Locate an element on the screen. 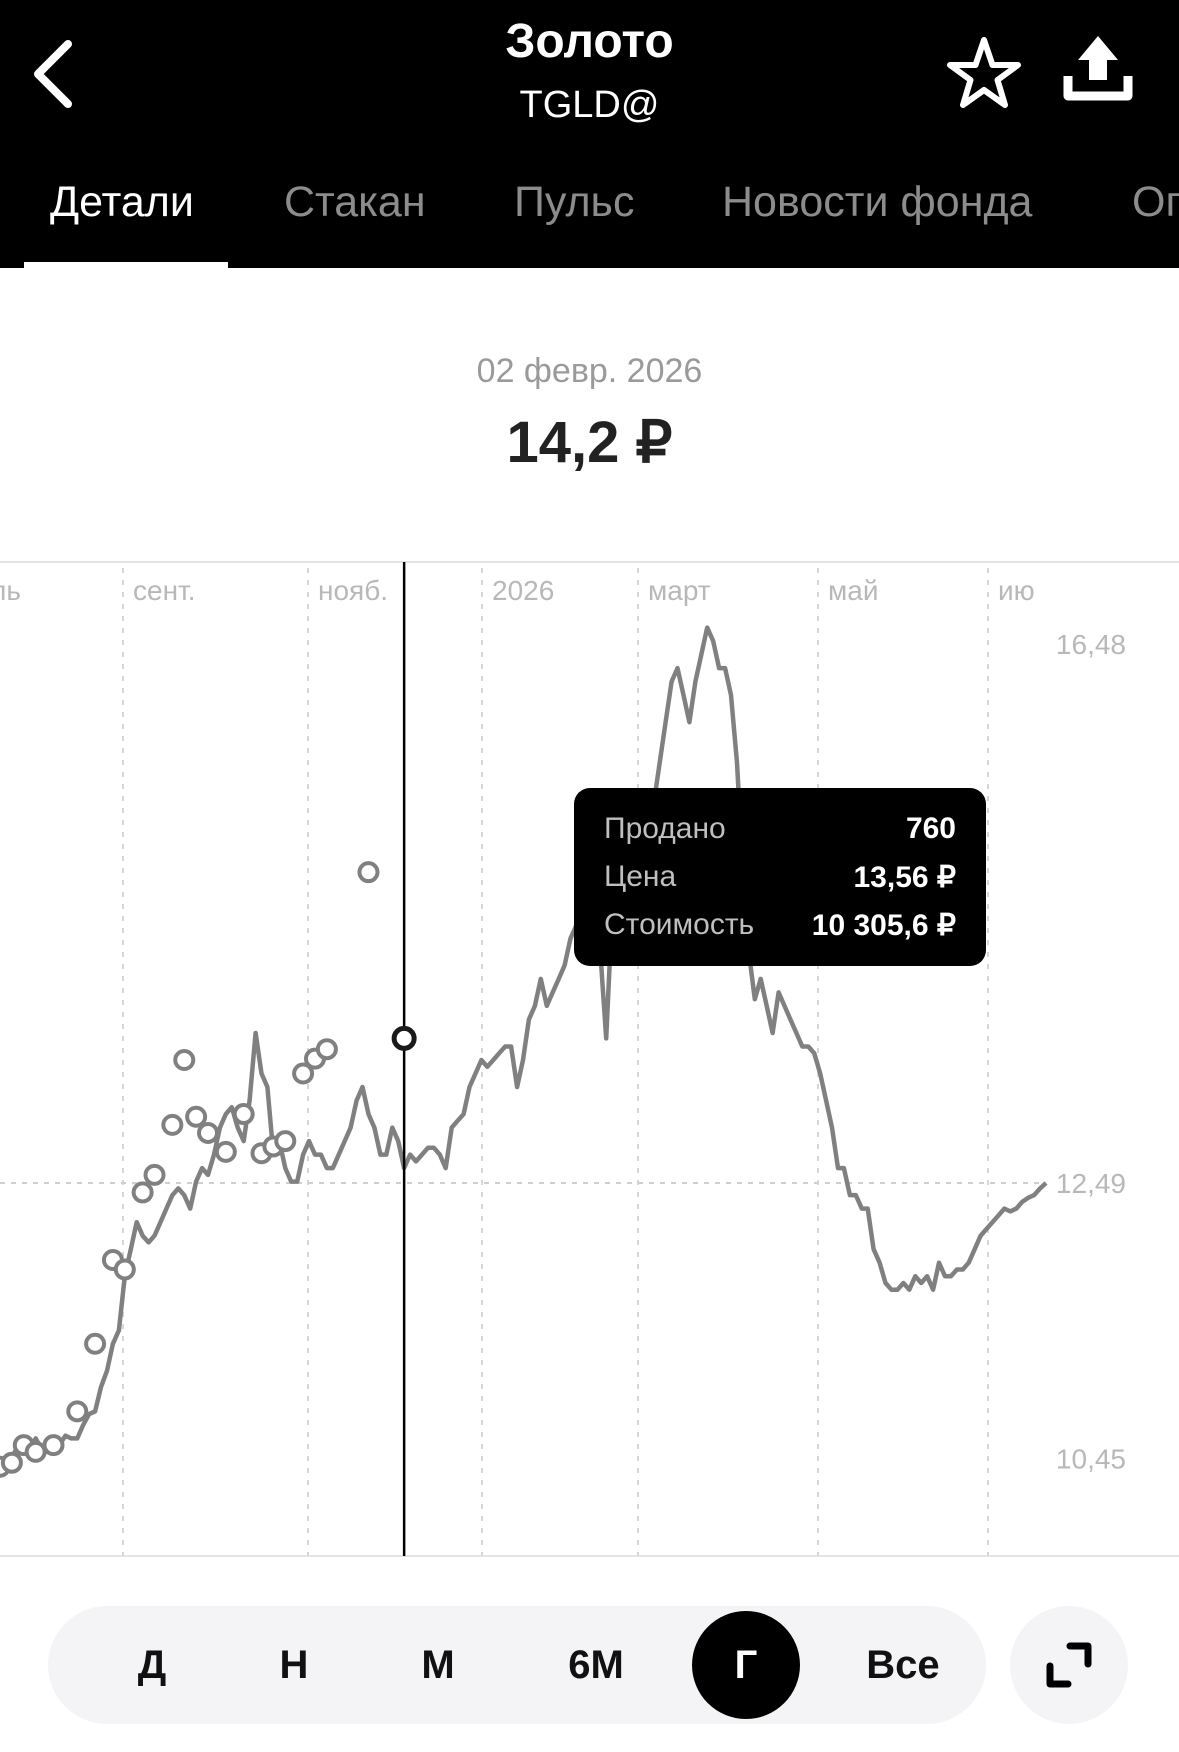  tooltip-label: Продано is located at coordinates (665, 828).